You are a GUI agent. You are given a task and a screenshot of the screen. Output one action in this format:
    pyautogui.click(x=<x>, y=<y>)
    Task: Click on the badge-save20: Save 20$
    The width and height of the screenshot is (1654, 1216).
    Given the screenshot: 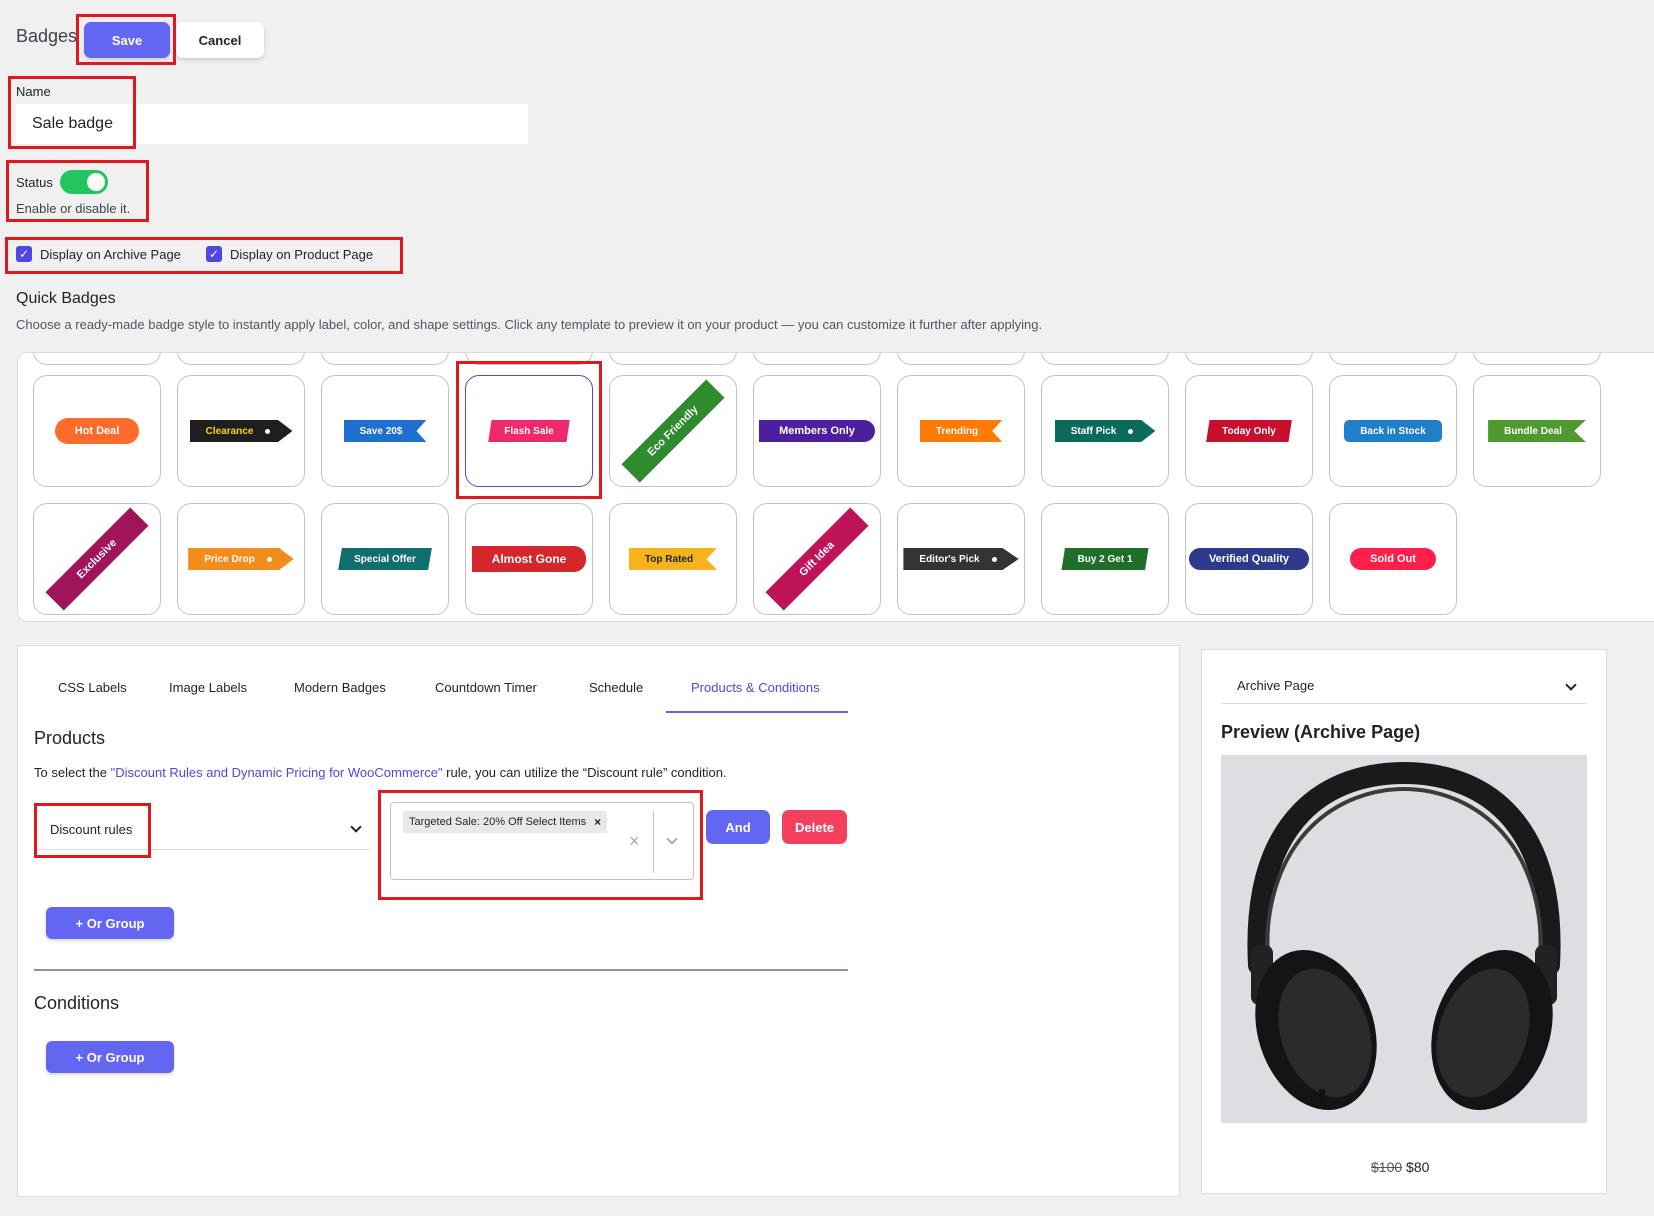 What is the action you would take?
    pyautogui.click(x=385, y=431)
    